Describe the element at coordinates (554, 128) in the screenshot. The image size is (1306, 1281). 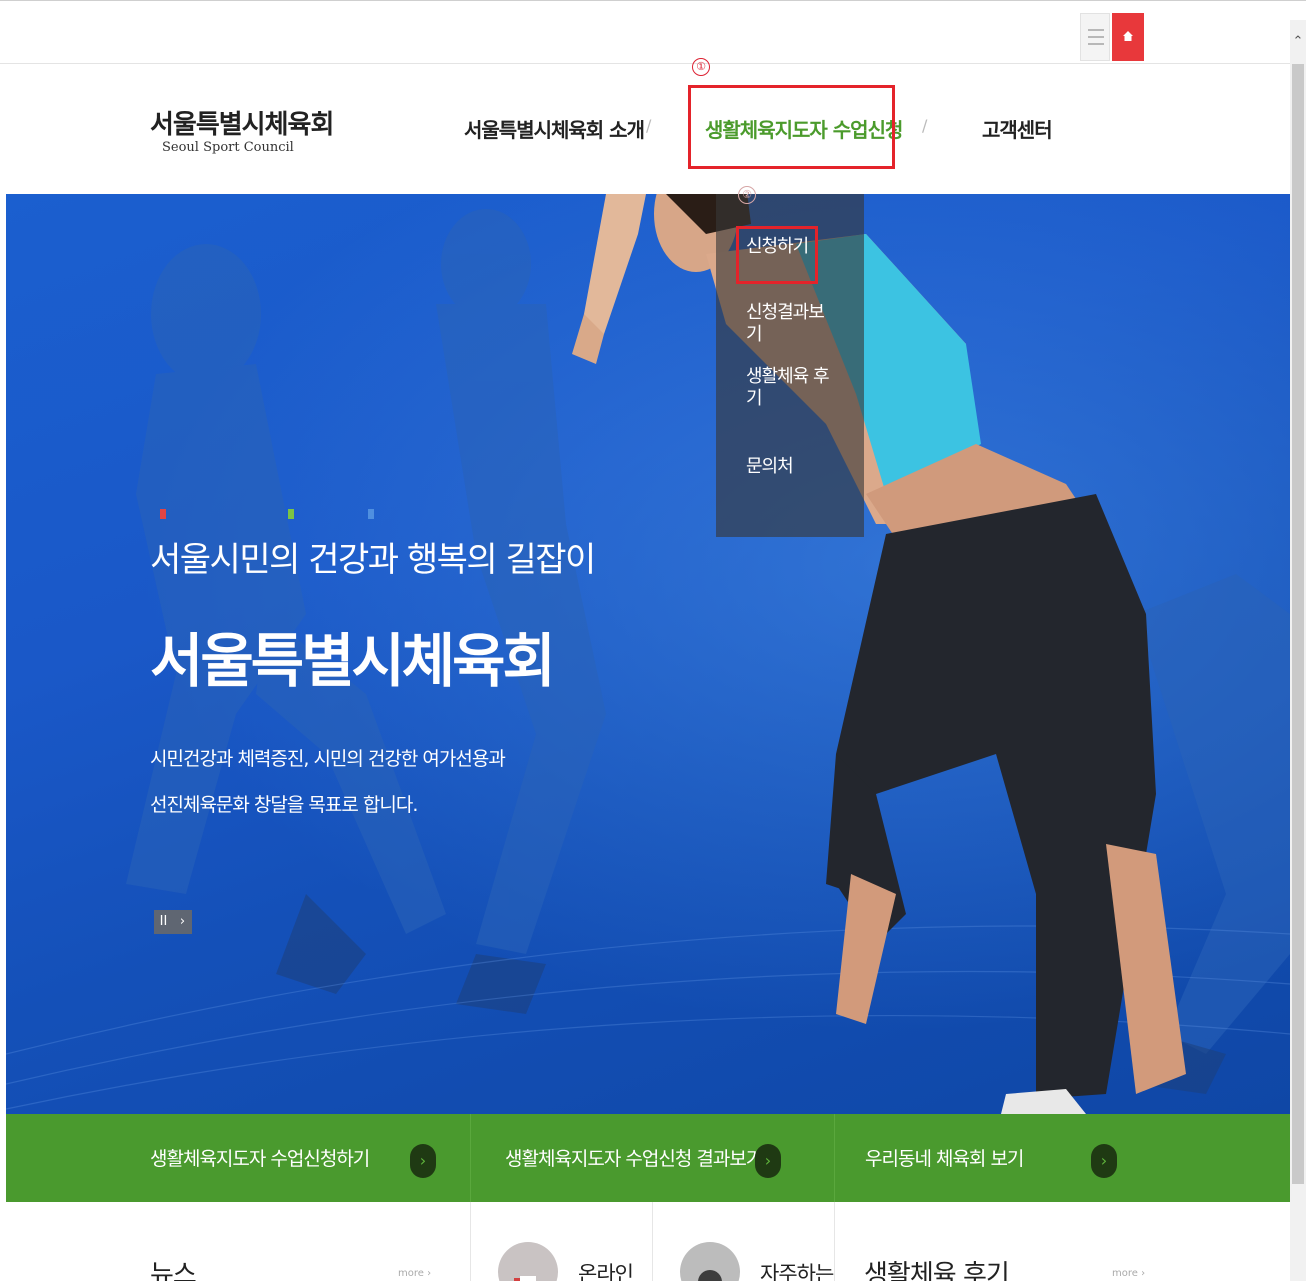
I see `nav-item-about: 서울특별시체육회 소개` at that location.